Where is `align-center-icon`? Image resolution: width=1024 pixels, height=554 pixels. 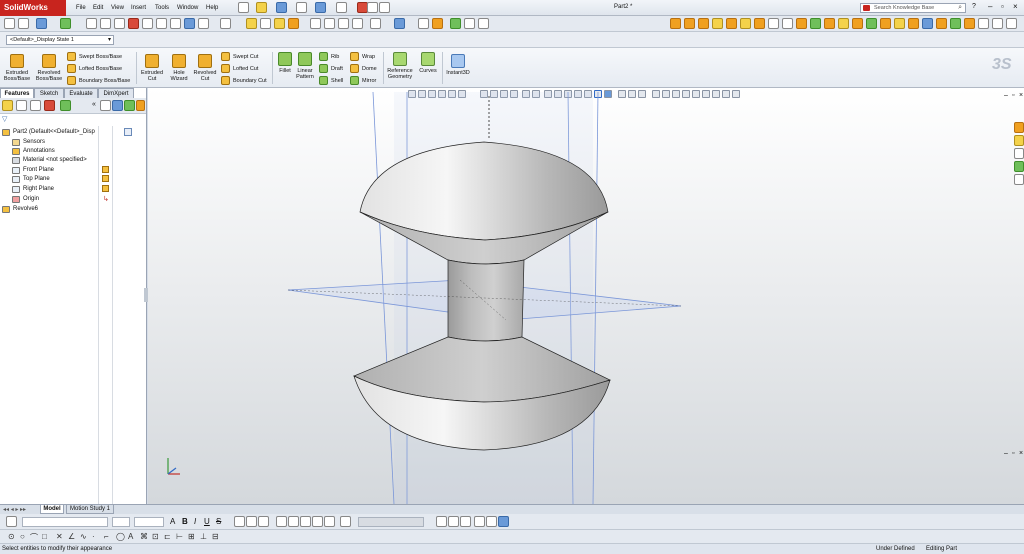
align-center-icon is located at coordinates (251, 521).